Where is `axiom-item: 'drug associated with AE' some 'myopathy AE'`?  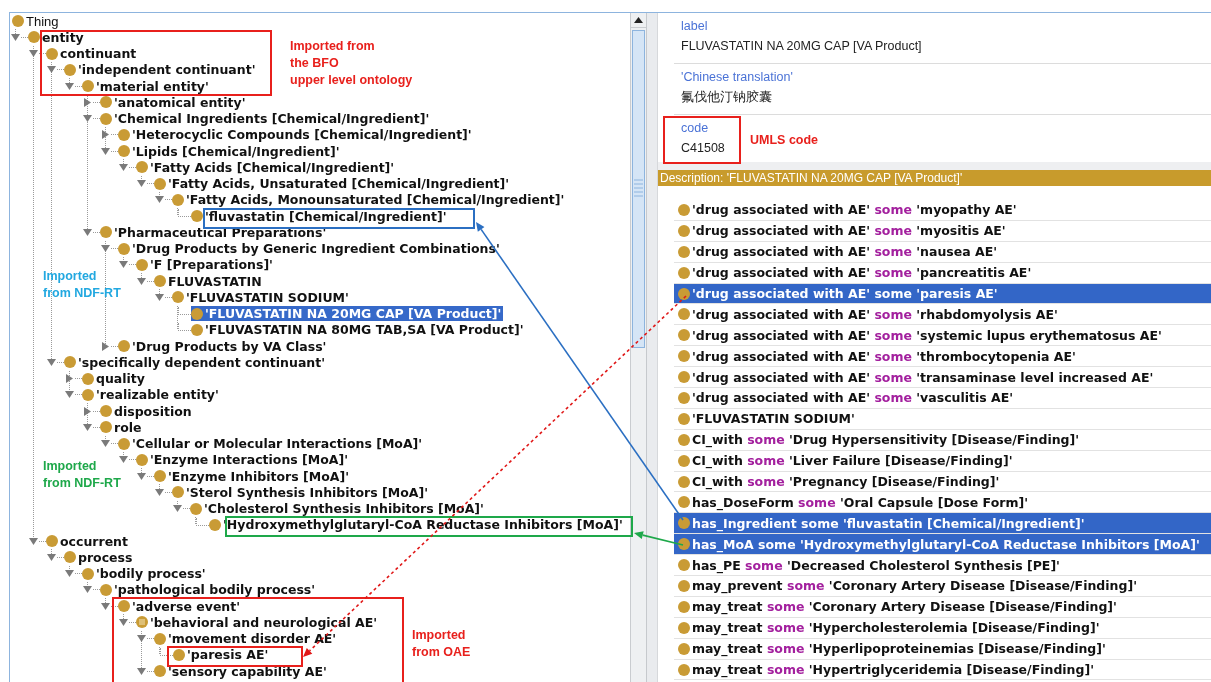 axiom-item: 'drug associated with AE' some 'myopathy AE' is located at coordinates (942, 210).